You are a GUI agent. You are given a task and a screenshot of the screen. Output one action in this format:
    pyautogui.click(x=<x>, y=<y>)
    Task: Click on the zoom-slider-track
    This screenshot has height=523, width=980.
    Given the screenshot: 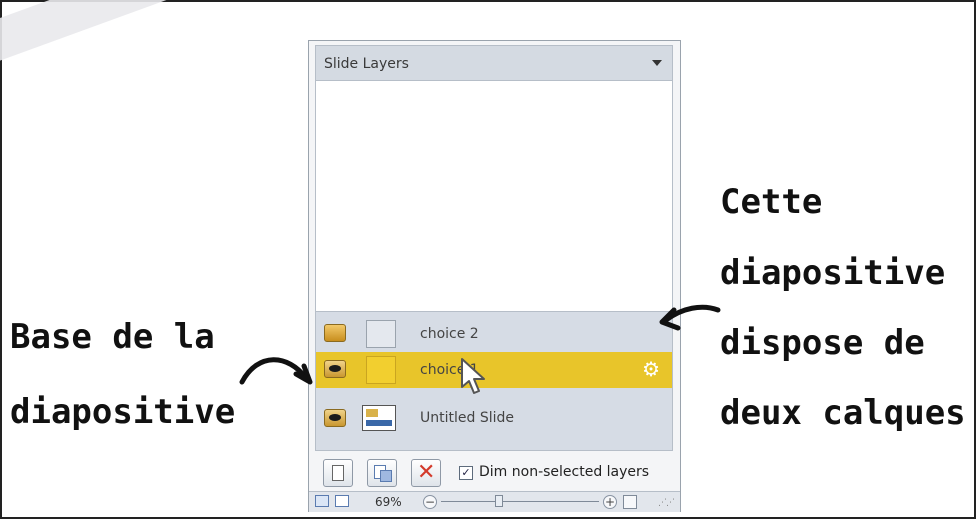 What is the action you would take?
    pyautogui.click(x=520, y=501)
    